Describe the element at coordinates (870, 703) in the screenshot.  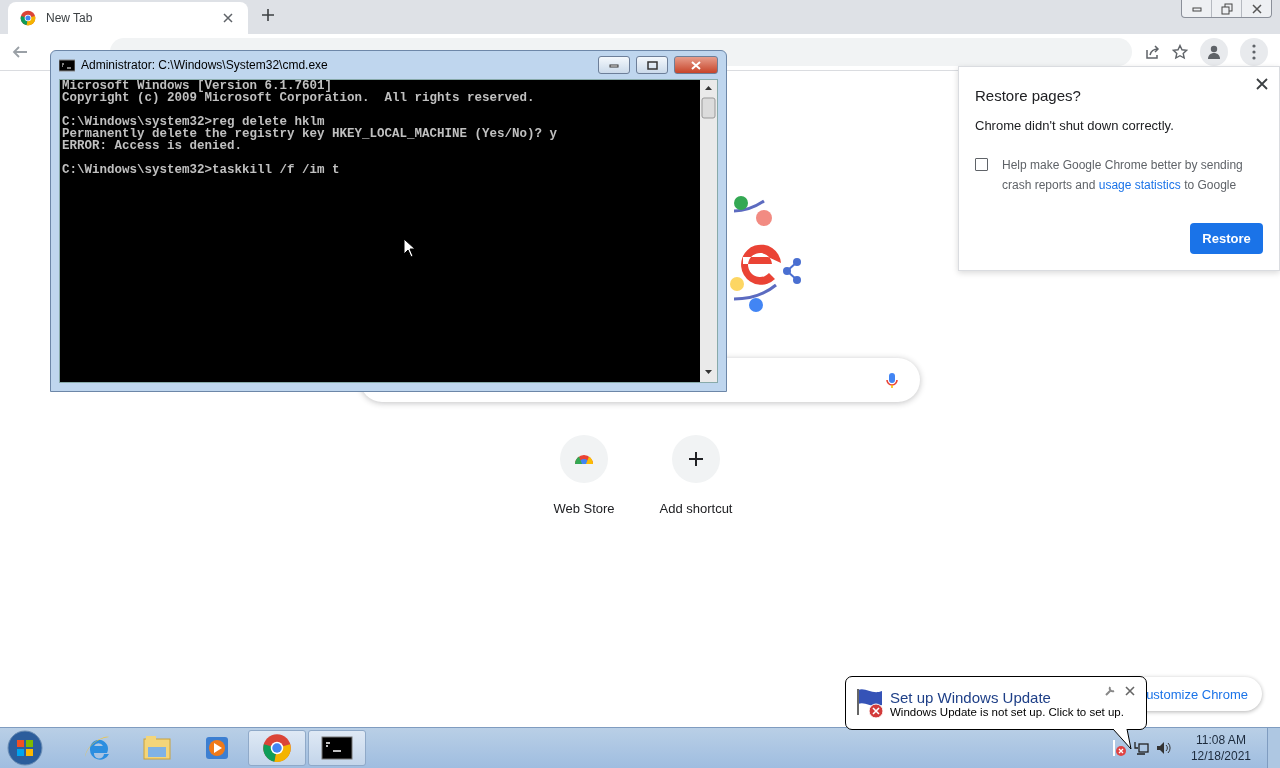
I see `flag-error-icon` at that location.